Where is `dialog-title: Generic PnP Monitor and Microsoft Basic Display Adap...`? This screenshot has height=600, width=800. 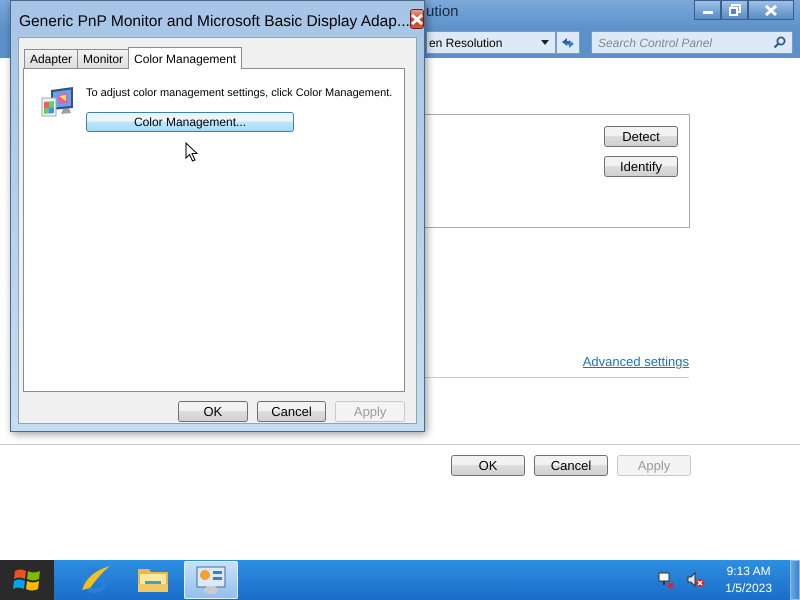 dialog-title: Generic PnP Monitor and Microsoft Basic Display Adap... is located at coordinates (214, 22).